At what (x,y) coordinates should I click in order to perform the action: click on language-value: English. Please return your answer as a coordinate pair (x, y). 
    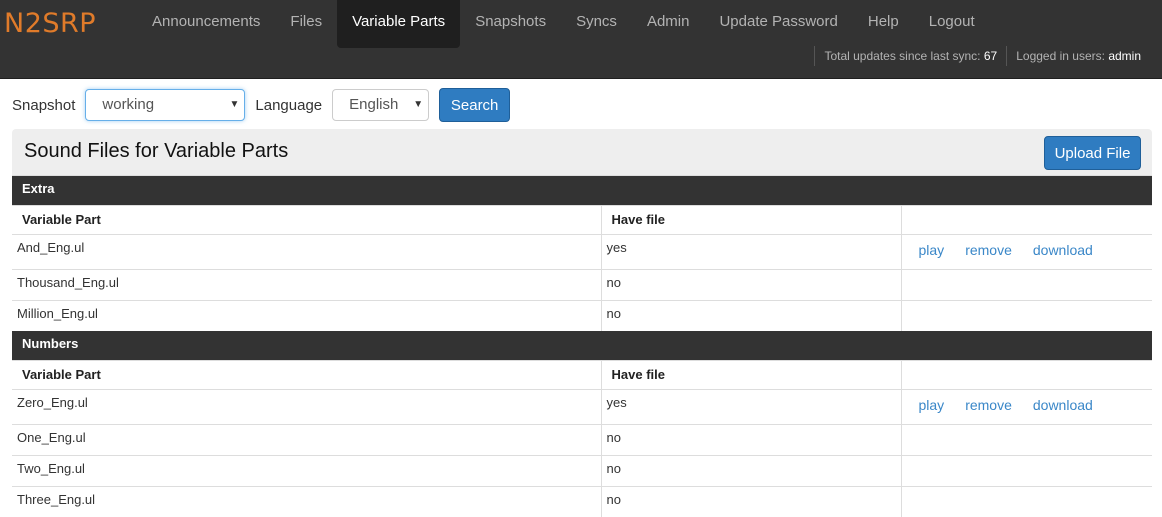
    Looking at the image, I should click on (374, 104).